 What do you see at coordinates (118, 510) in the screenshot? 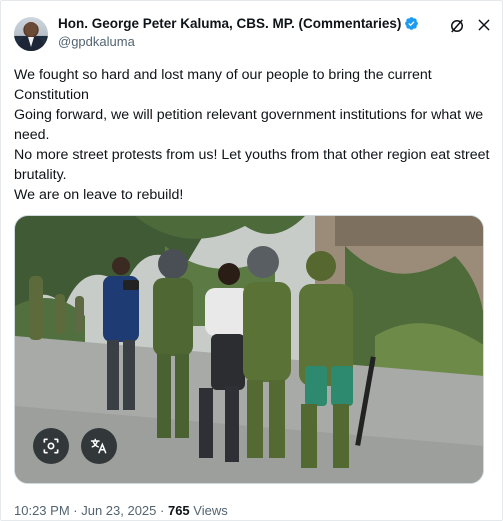
I see `tweet-date: Jun 23, 2025` at bounding box center [118, 510].